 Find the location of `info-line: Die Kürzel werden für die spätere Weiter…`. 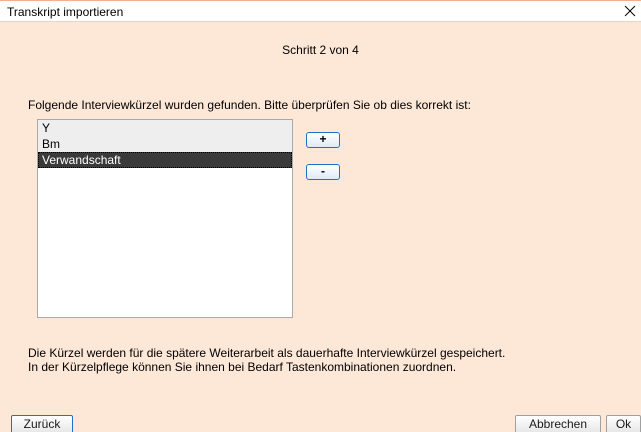

info-line: Die Kürzel werden für die spätere Weiter… is located at coordinates (267, 353).